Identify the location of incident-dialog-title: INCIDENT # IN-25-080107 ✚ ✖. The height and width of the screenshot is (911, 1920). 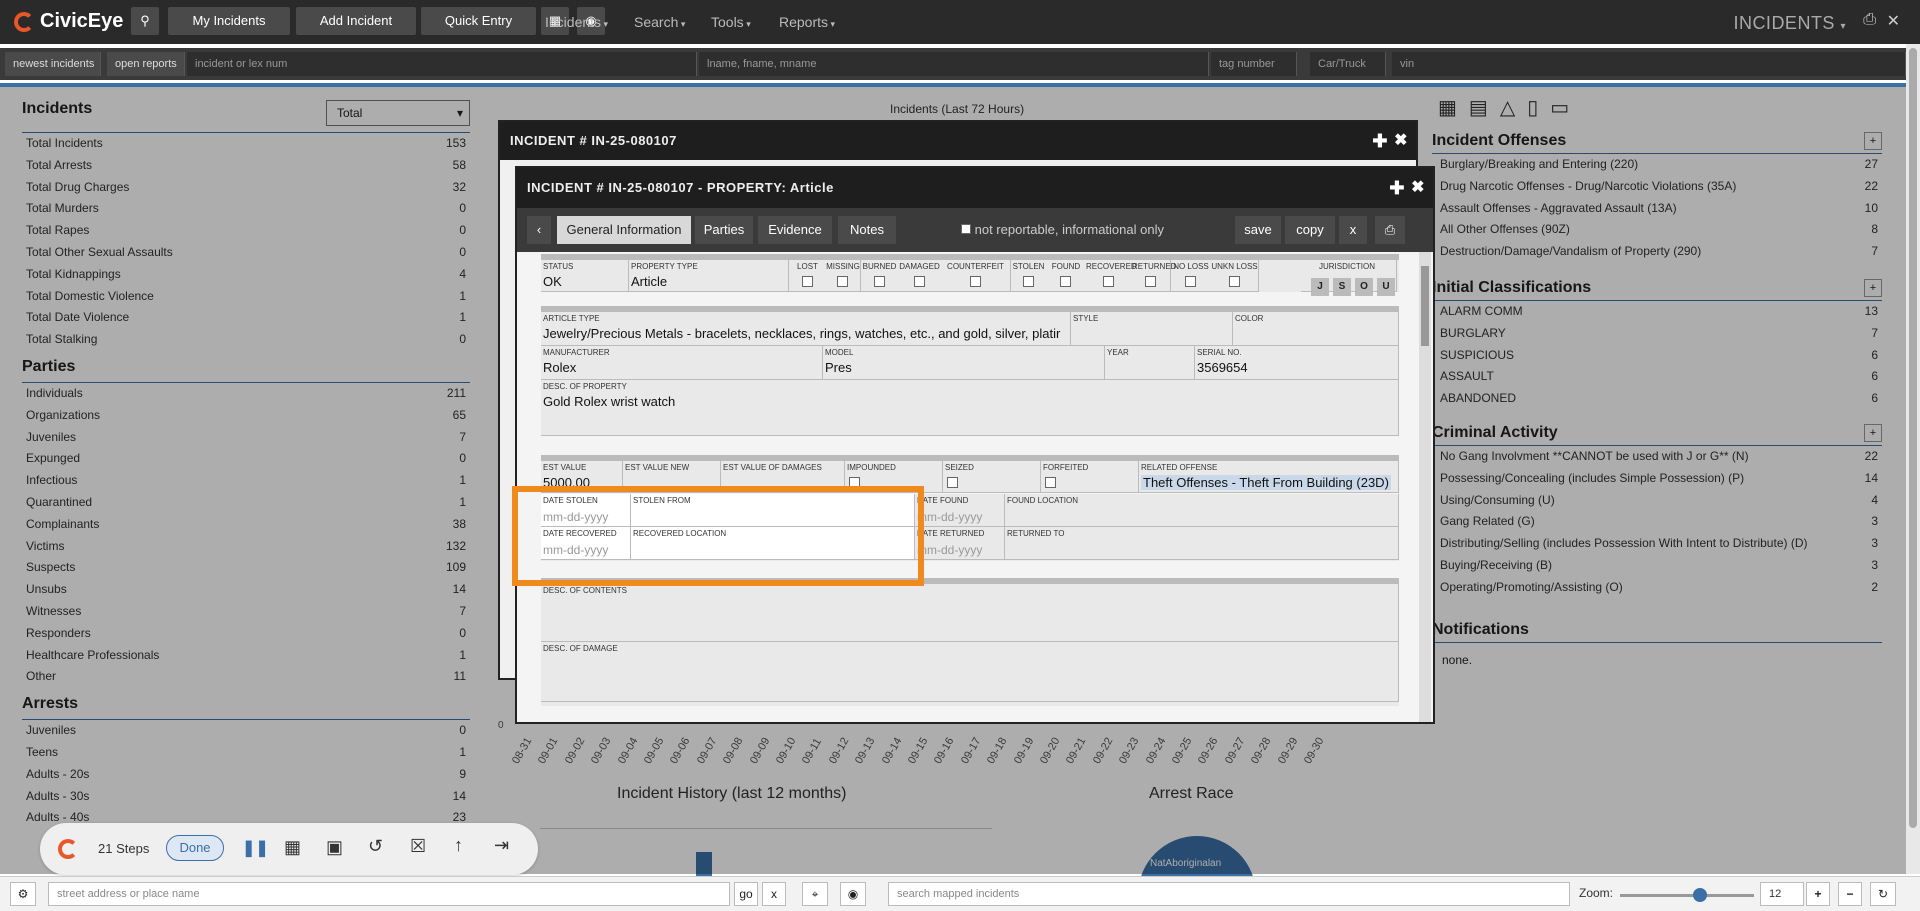
(958, 141).